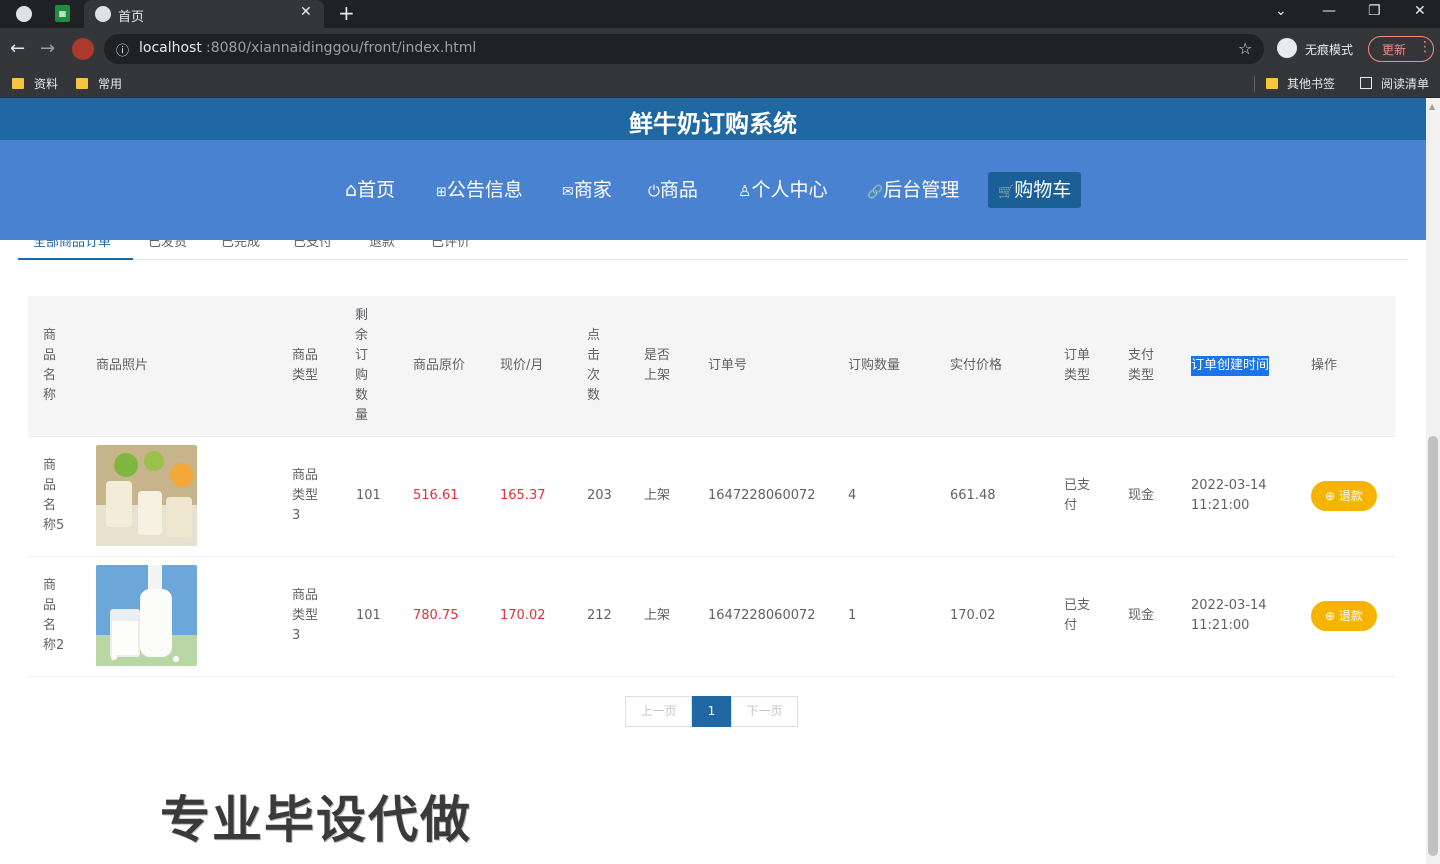 The image size is (1440, 864). I want to click on yen-icon: ⊕, so click(1332, 496).